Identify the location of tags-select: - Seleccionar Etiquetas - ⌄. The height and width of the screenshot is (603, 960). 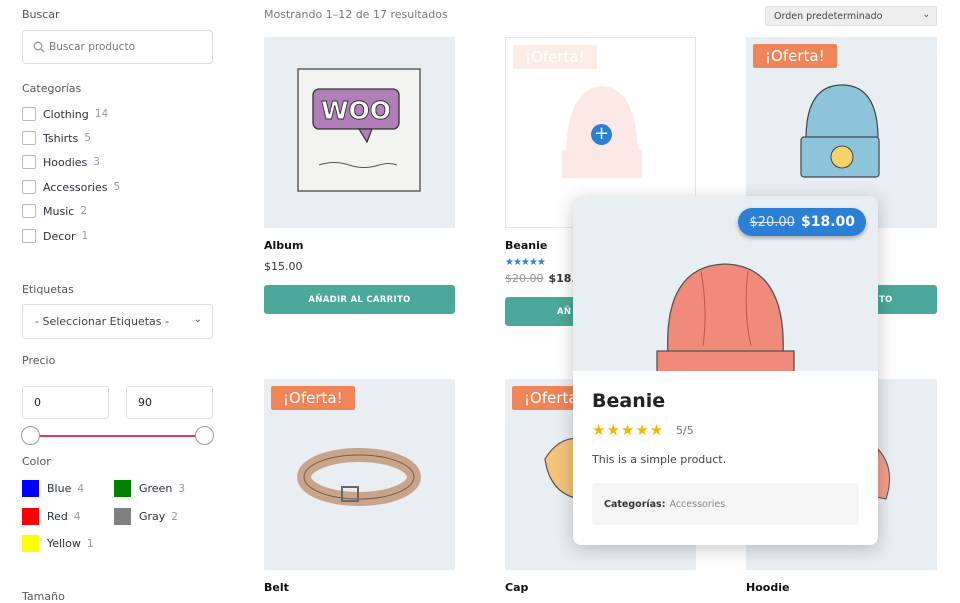
(117, 321).